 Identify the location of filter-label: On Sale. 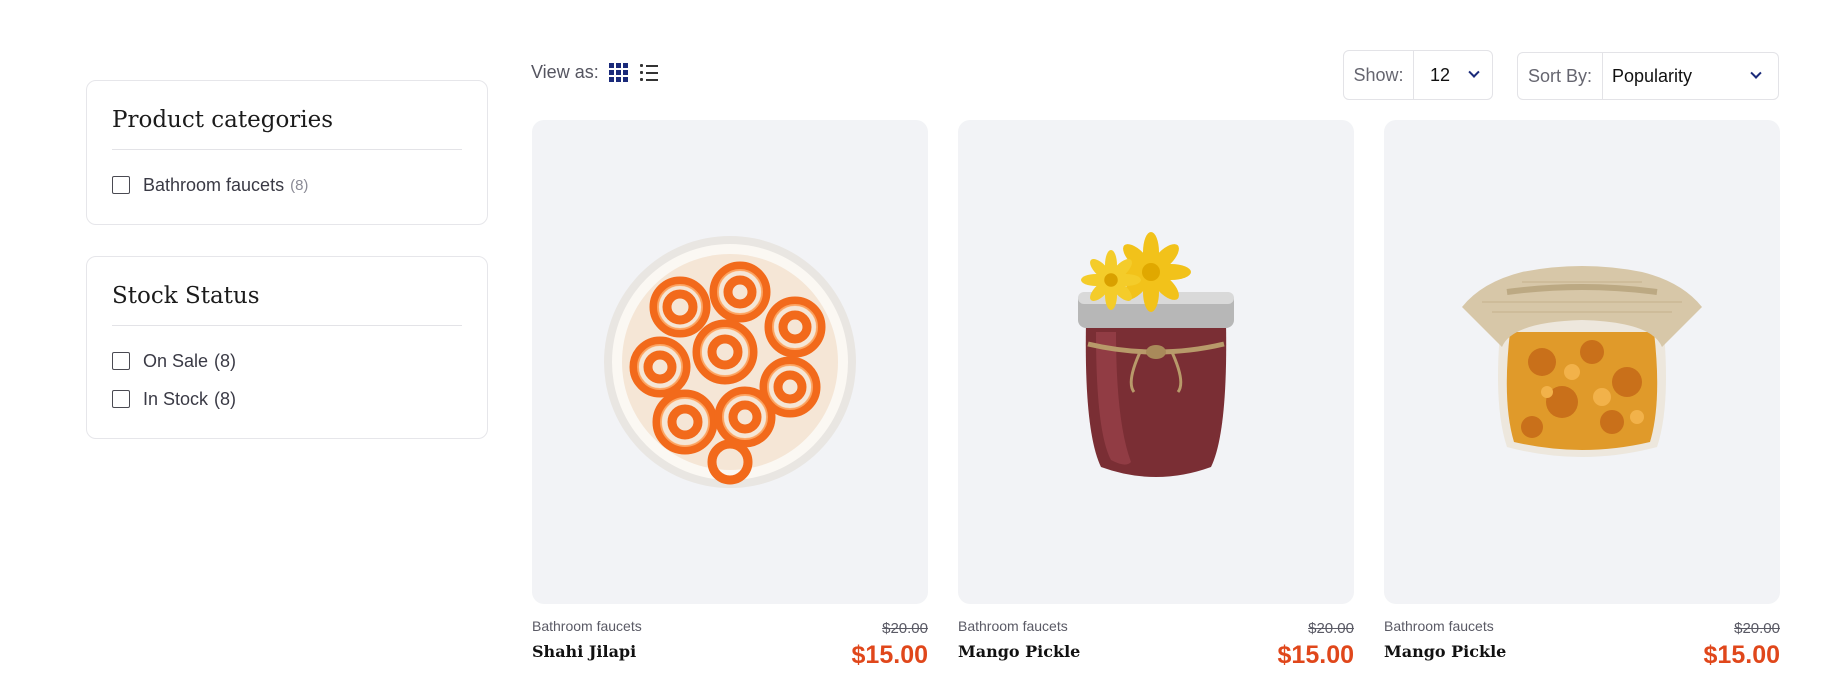
(176, 360).